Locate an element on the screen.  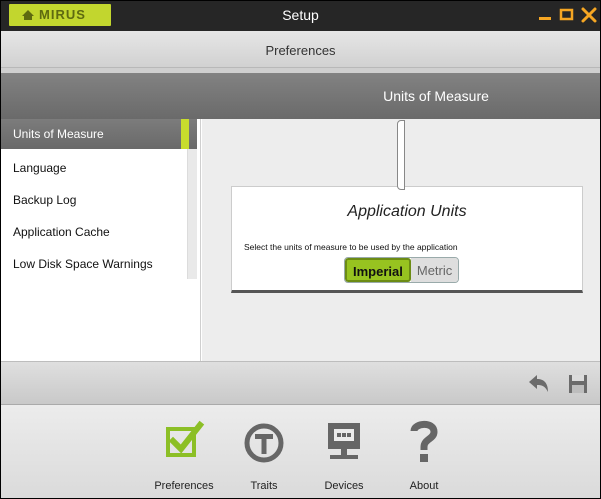
undo-button is located at coordinates (539, 384).